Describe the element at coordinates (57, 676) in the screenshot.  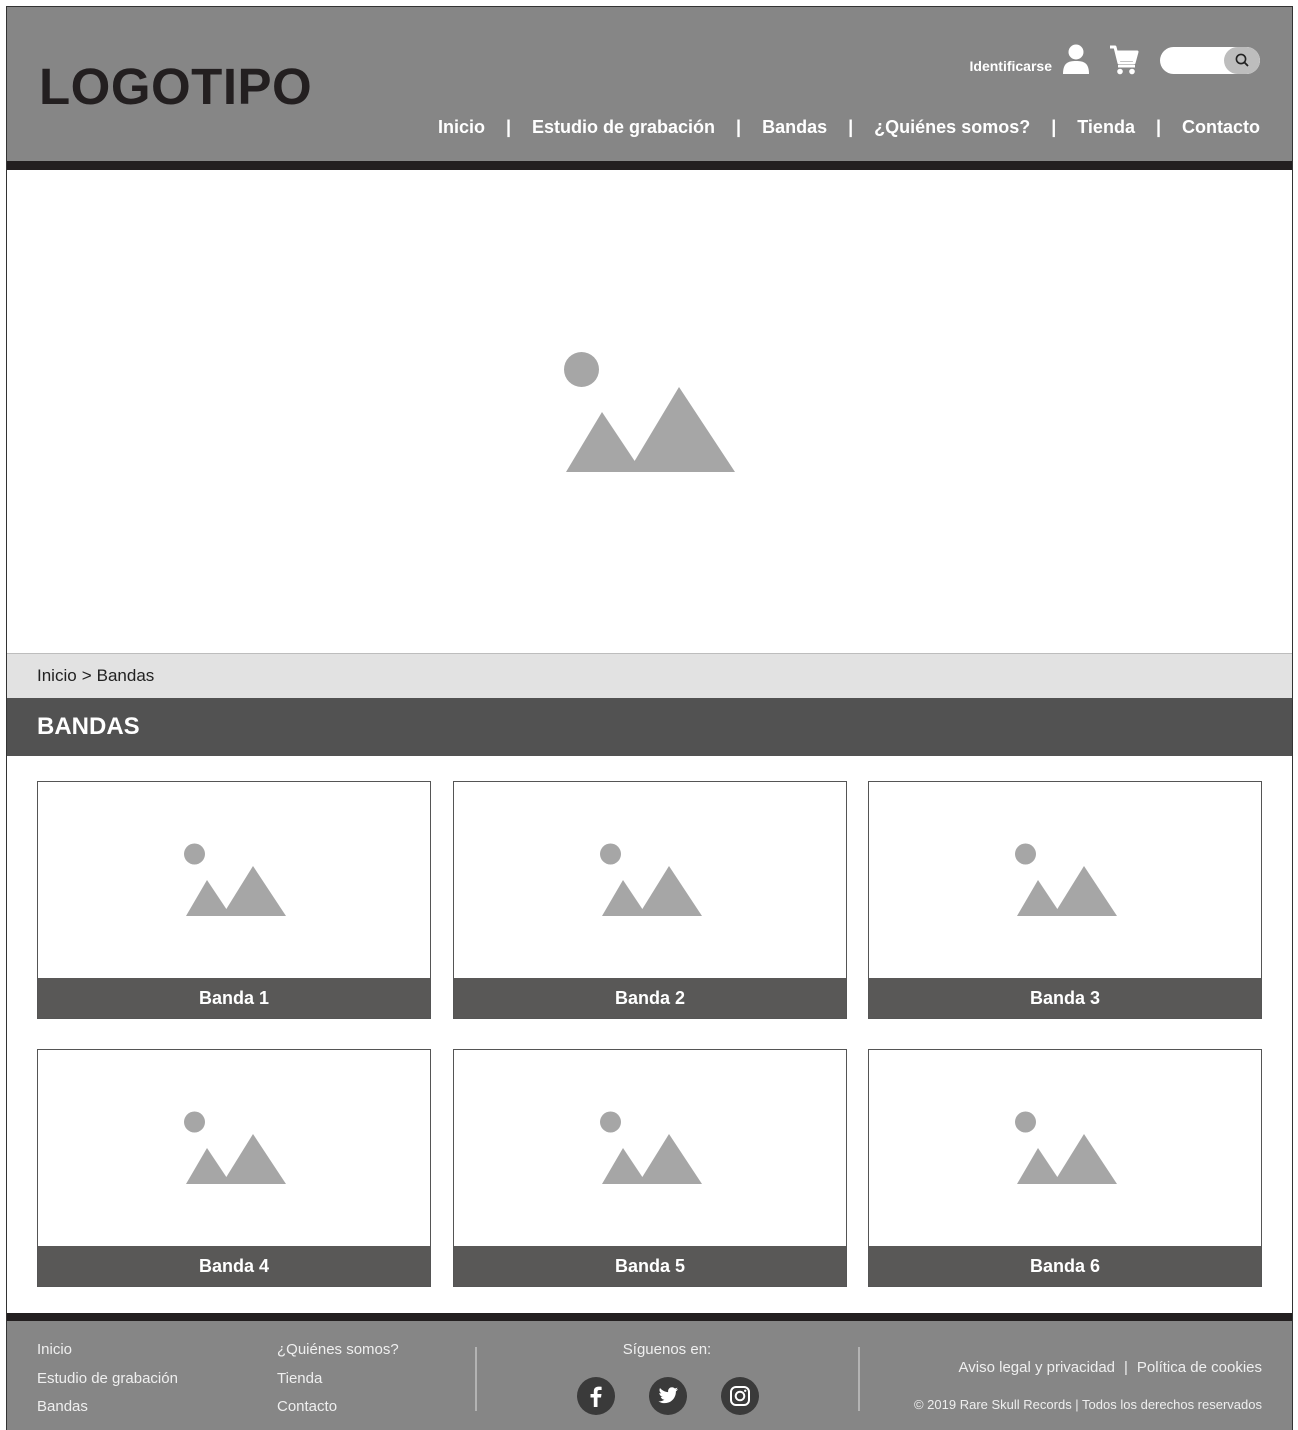
I see `breadcrumb-home: Inicio` at that location.